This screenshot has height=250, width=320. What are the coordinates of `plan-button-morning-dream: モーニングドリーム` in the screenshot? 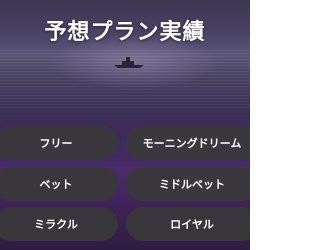 It's located at (188, 143).